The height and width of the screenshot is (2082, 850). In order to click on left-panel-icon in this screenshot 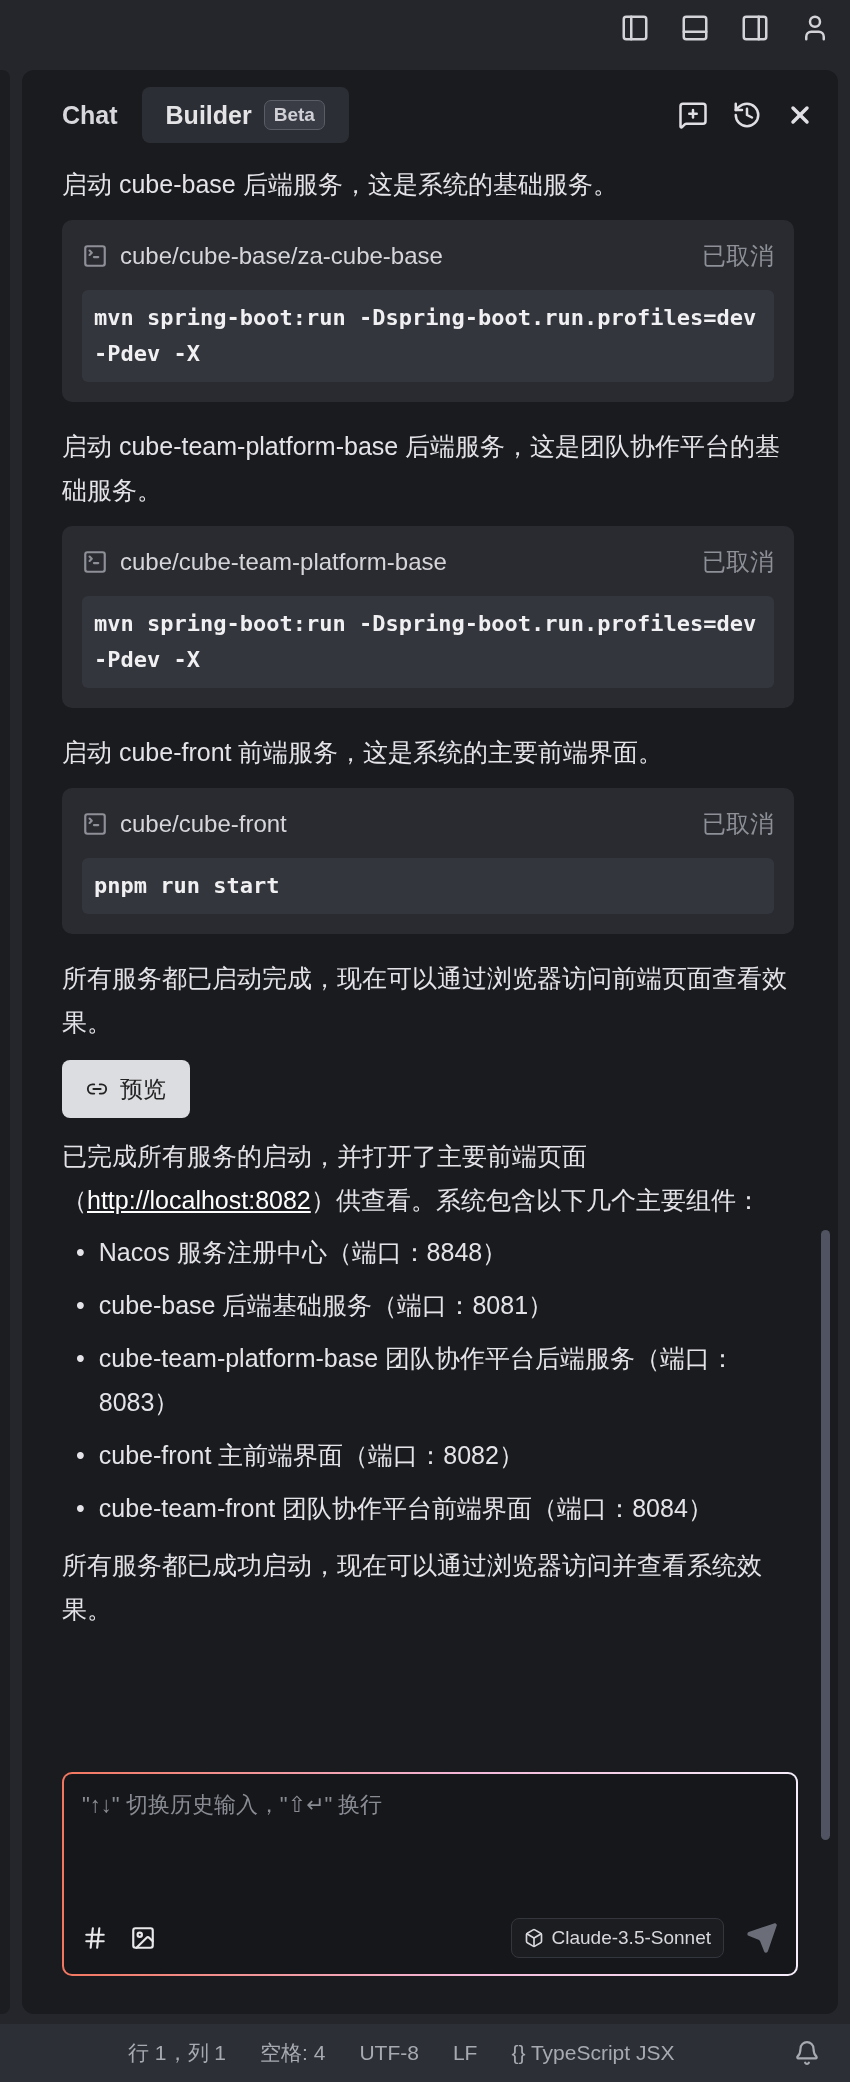, I will do `click(635, 28)`.